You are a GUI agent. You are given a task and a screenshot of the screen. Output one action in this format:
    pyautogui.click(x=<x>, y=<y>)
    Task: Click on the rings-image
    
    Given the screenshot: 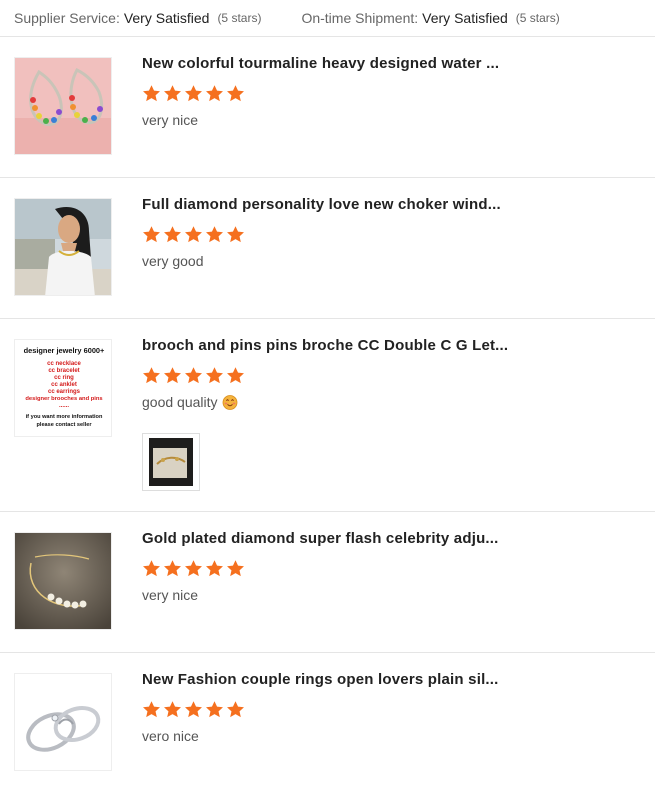 What is the action you would take?
    pyautogui.click(x=63, y=722)
    